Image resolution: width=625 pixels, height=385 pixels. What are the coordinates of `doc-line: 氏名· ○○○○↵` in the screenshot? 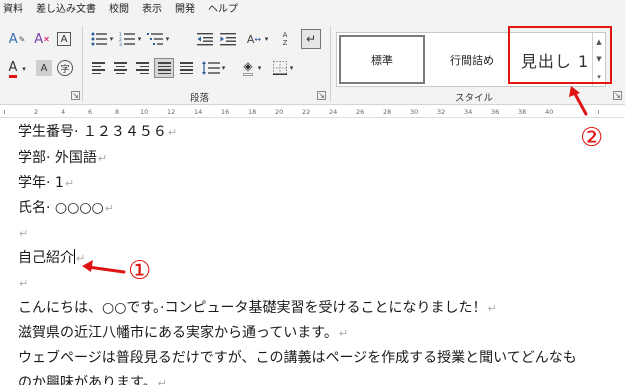 It's located at (66, 208).